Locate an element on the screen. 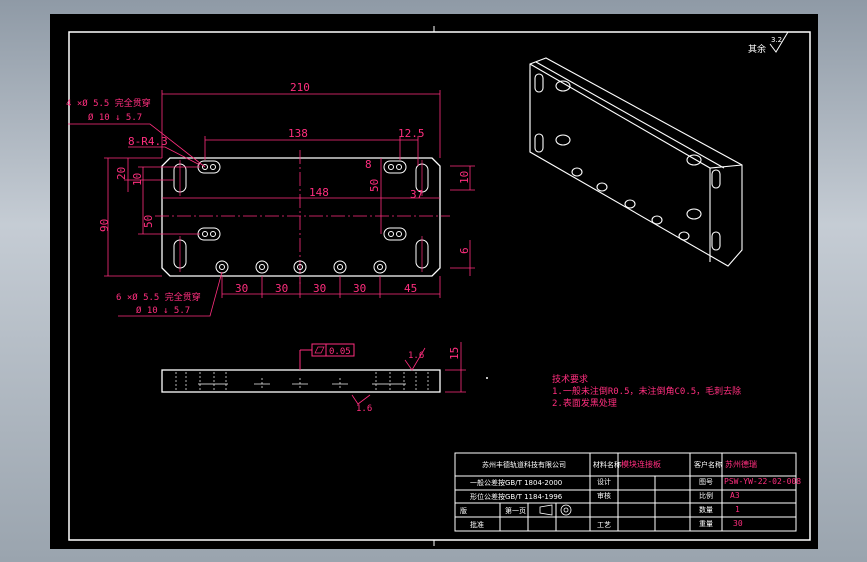  dim-edge-offset: 12.5 is located at coordinates (411, 133).